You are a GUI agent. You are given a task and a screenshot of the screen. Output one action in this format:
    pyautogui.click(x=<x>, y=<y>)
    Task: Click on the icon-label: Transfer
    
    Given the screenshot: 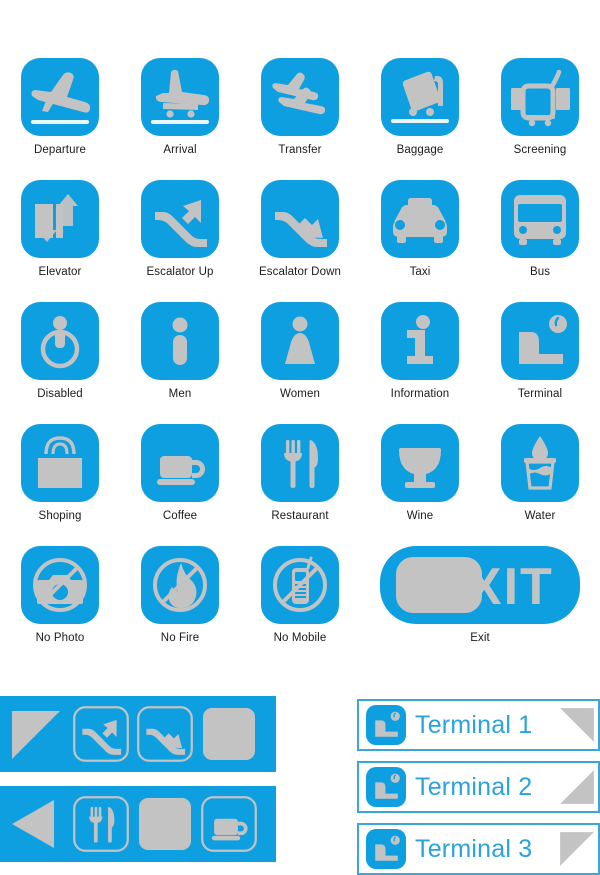 What is the action you would take?
    pyautogui.click(x=300, y=150)
    